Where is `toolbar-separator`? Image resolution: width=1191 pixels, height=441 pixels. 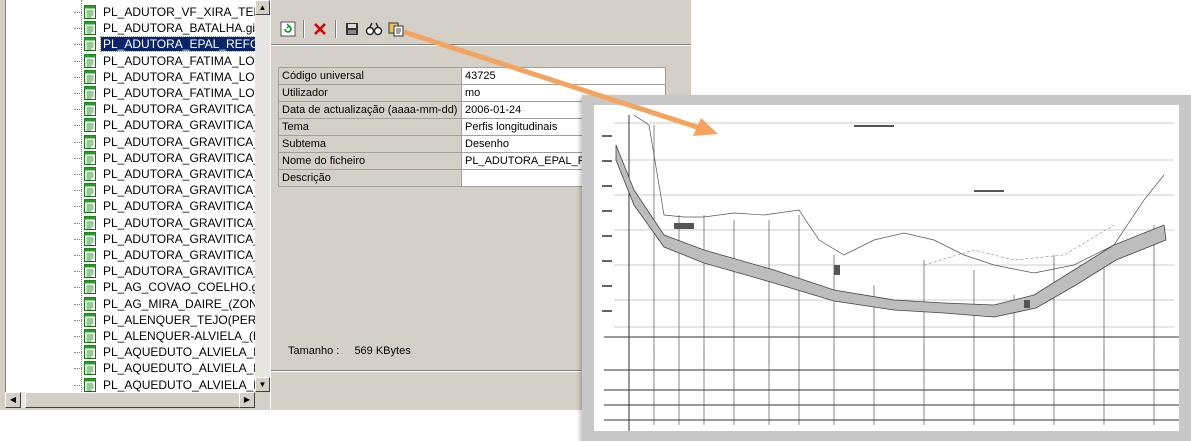
toolbar-separator is located at coordinates (336, 29).